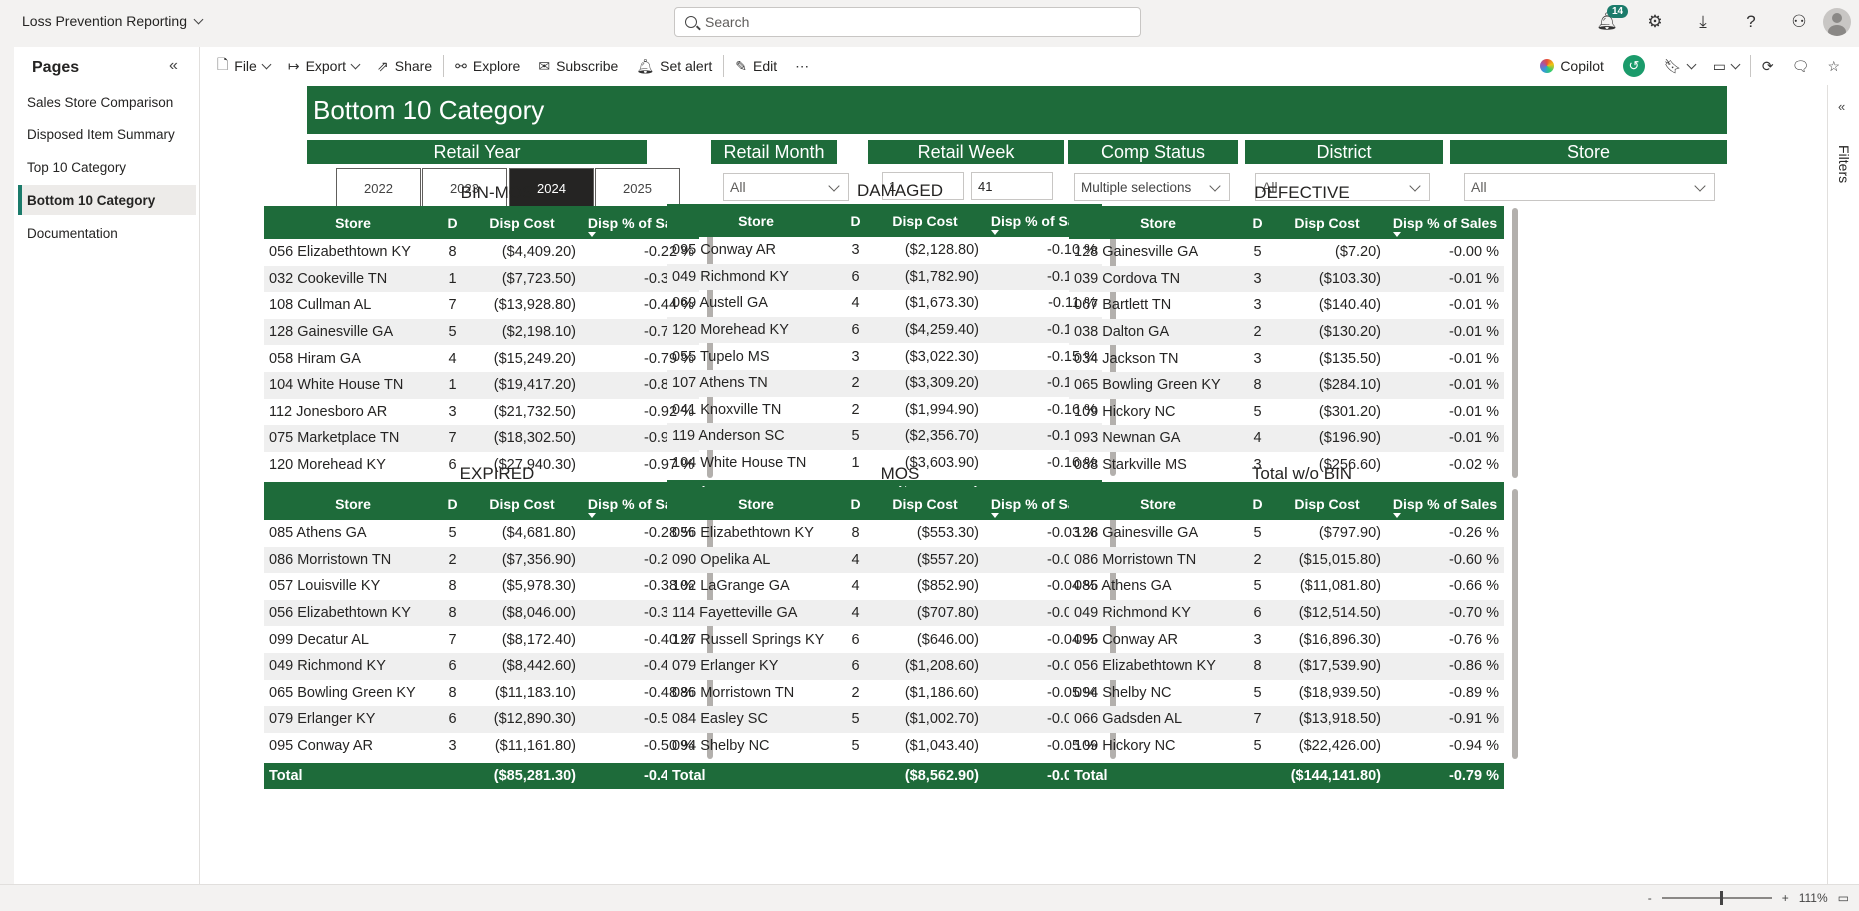  I want to click on share-button: ⇗ Share, so click(404, 66).